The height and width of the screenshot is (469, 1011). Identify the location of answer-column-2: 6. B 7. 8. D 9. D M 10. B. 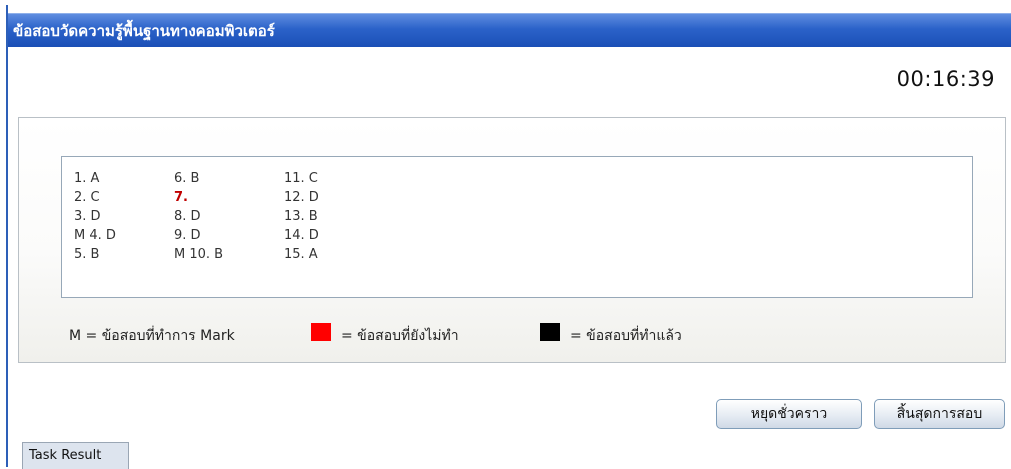
(198, 216).